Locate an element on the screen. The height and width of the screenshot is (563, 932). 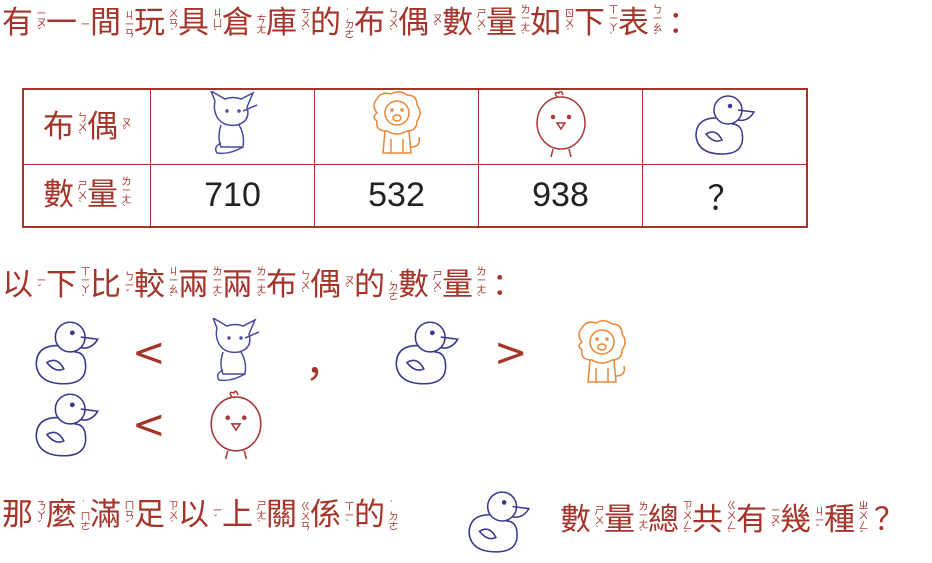
zhuyin-annotation: ㄧ is located at coordinates (83, 23).